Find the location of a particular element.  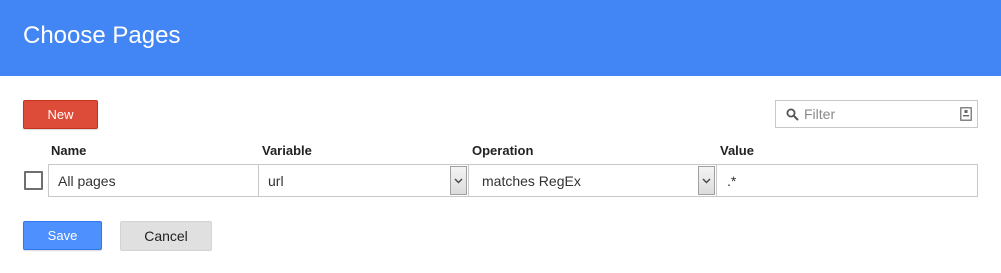

row-checkbox is located at coordinates (33, 180).